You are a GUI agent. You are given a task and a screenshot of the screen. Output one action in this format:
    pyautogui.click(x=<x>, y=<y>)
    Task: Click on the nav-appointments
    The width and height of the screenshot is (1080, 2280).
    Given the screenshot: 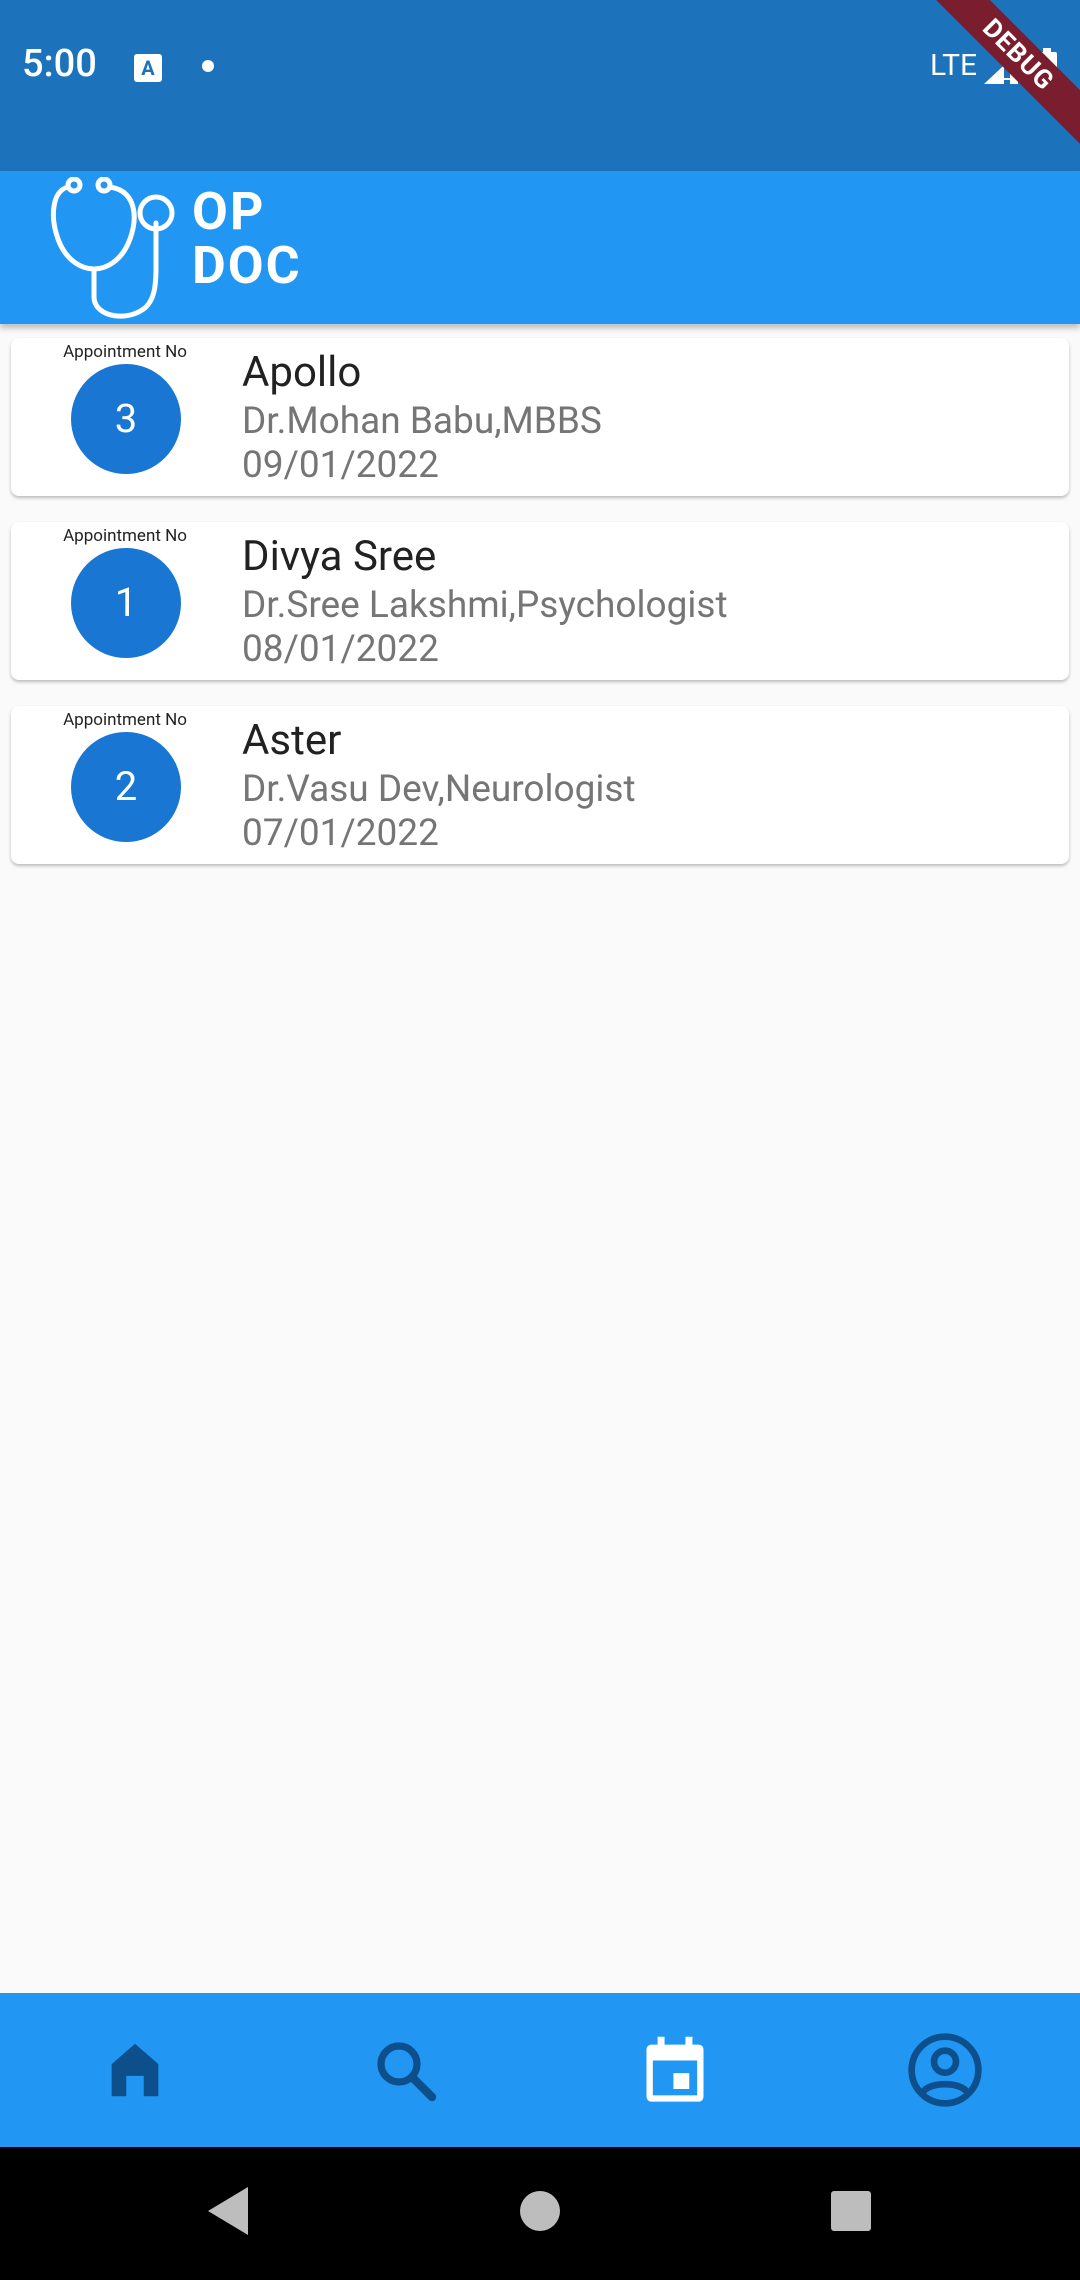 What is the action you would take?
    pyautogui.click(x=675, y=2070)
    